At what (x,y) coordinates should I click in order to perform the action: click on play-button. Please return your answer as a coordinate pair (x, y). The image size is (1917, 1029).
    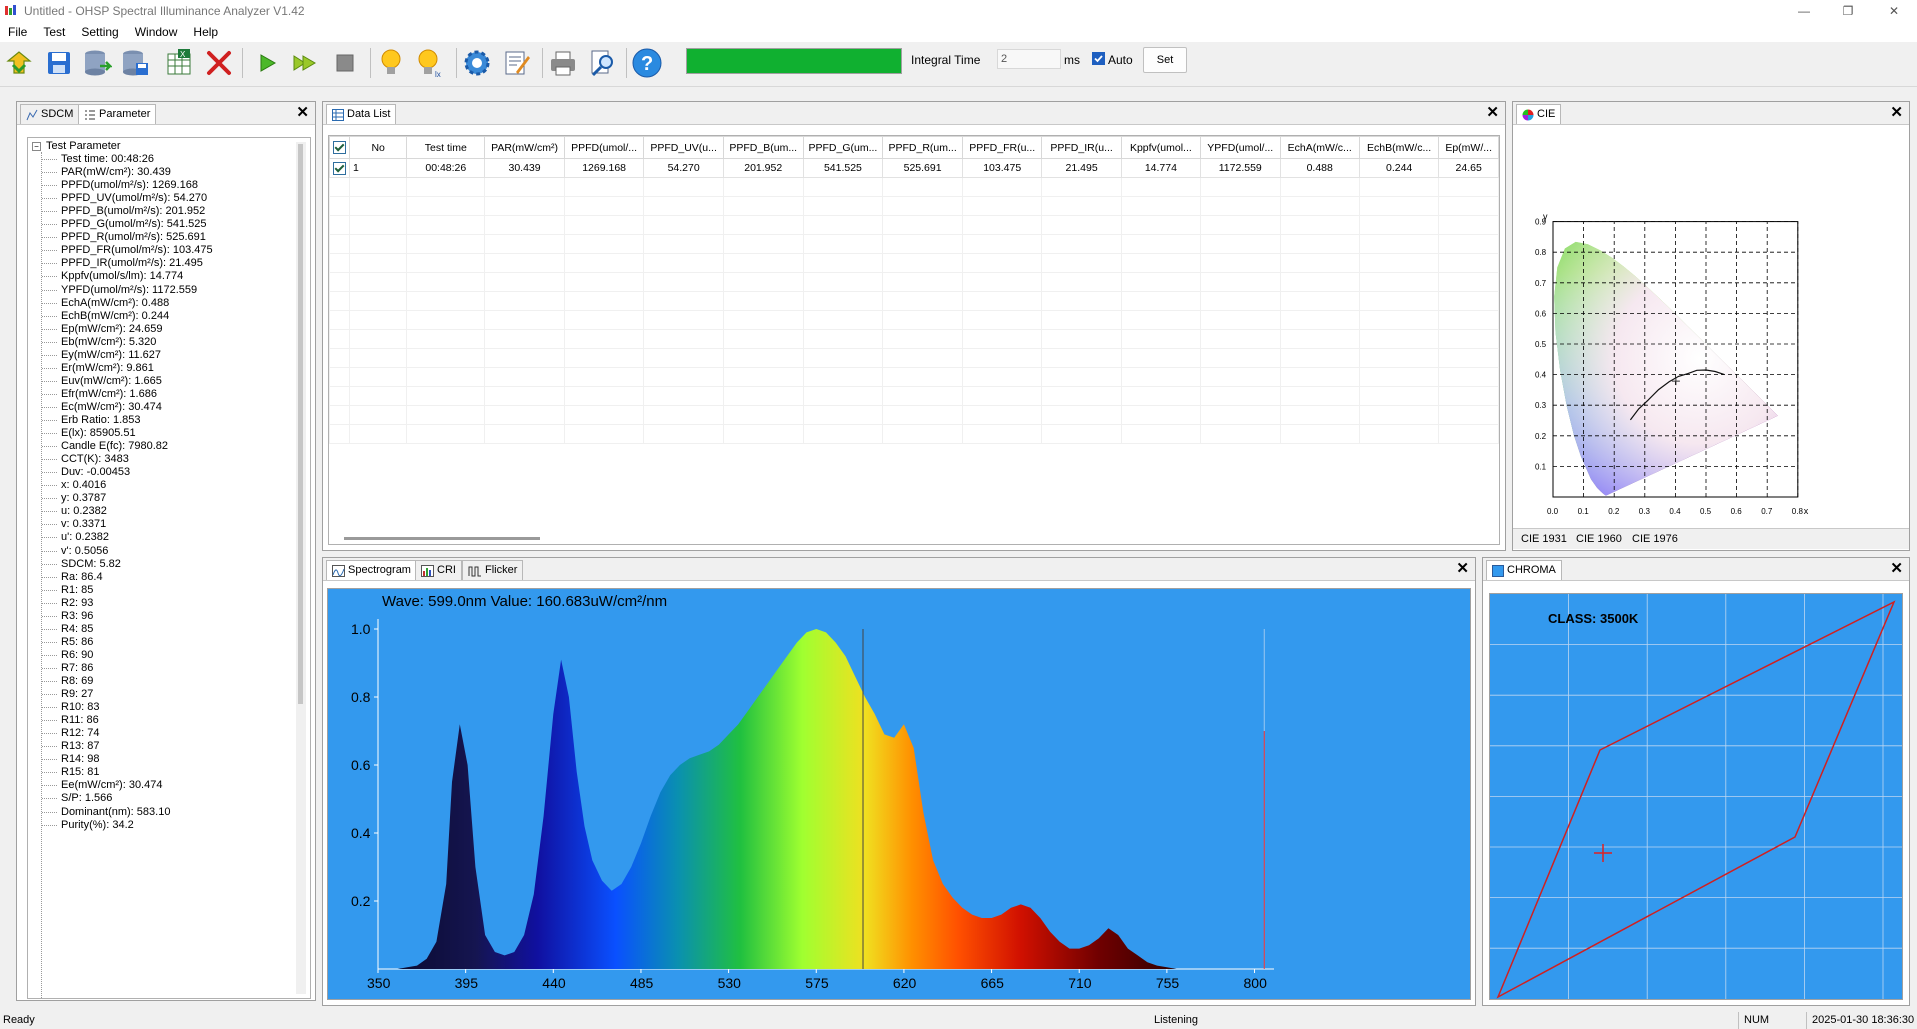
    Looking at the image, I should click on (267, 63).